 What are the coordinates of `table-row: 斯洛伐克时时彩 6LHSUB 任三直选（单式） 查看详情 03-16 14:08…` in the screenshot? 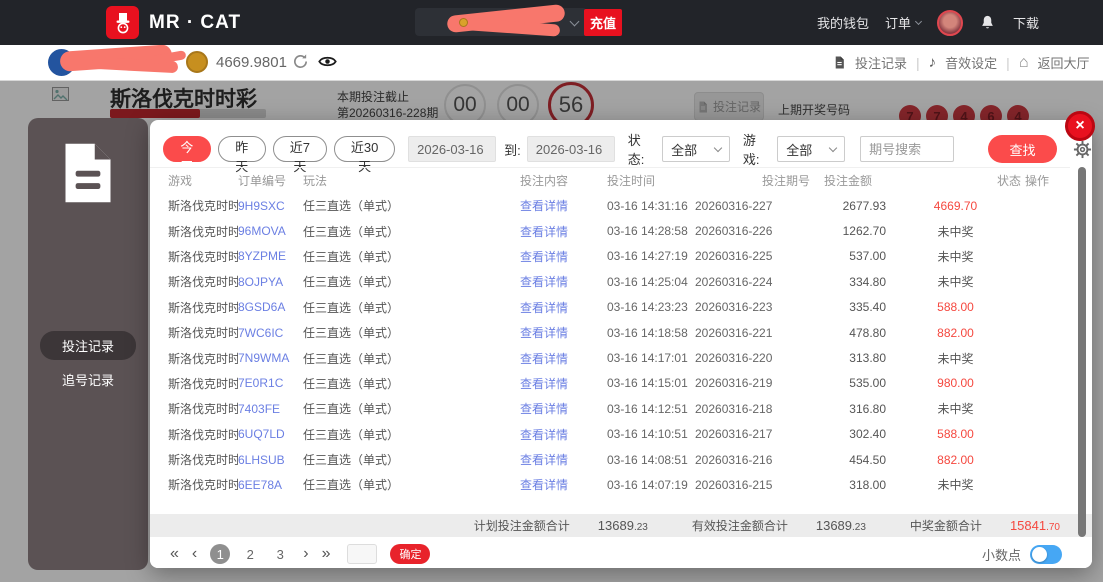 It's located at (610, 459).